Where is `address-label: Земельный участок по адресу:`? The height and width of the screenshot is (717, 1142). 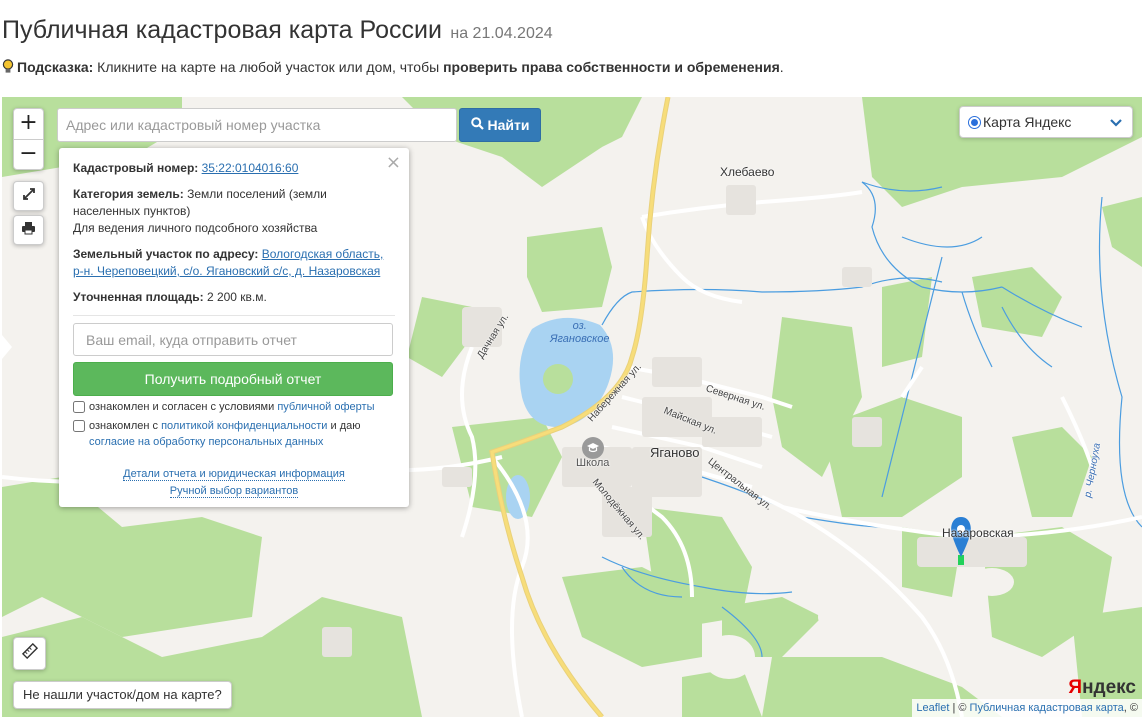 address-label: Земельный участок по адресу: is located at coordinates (166, 254).